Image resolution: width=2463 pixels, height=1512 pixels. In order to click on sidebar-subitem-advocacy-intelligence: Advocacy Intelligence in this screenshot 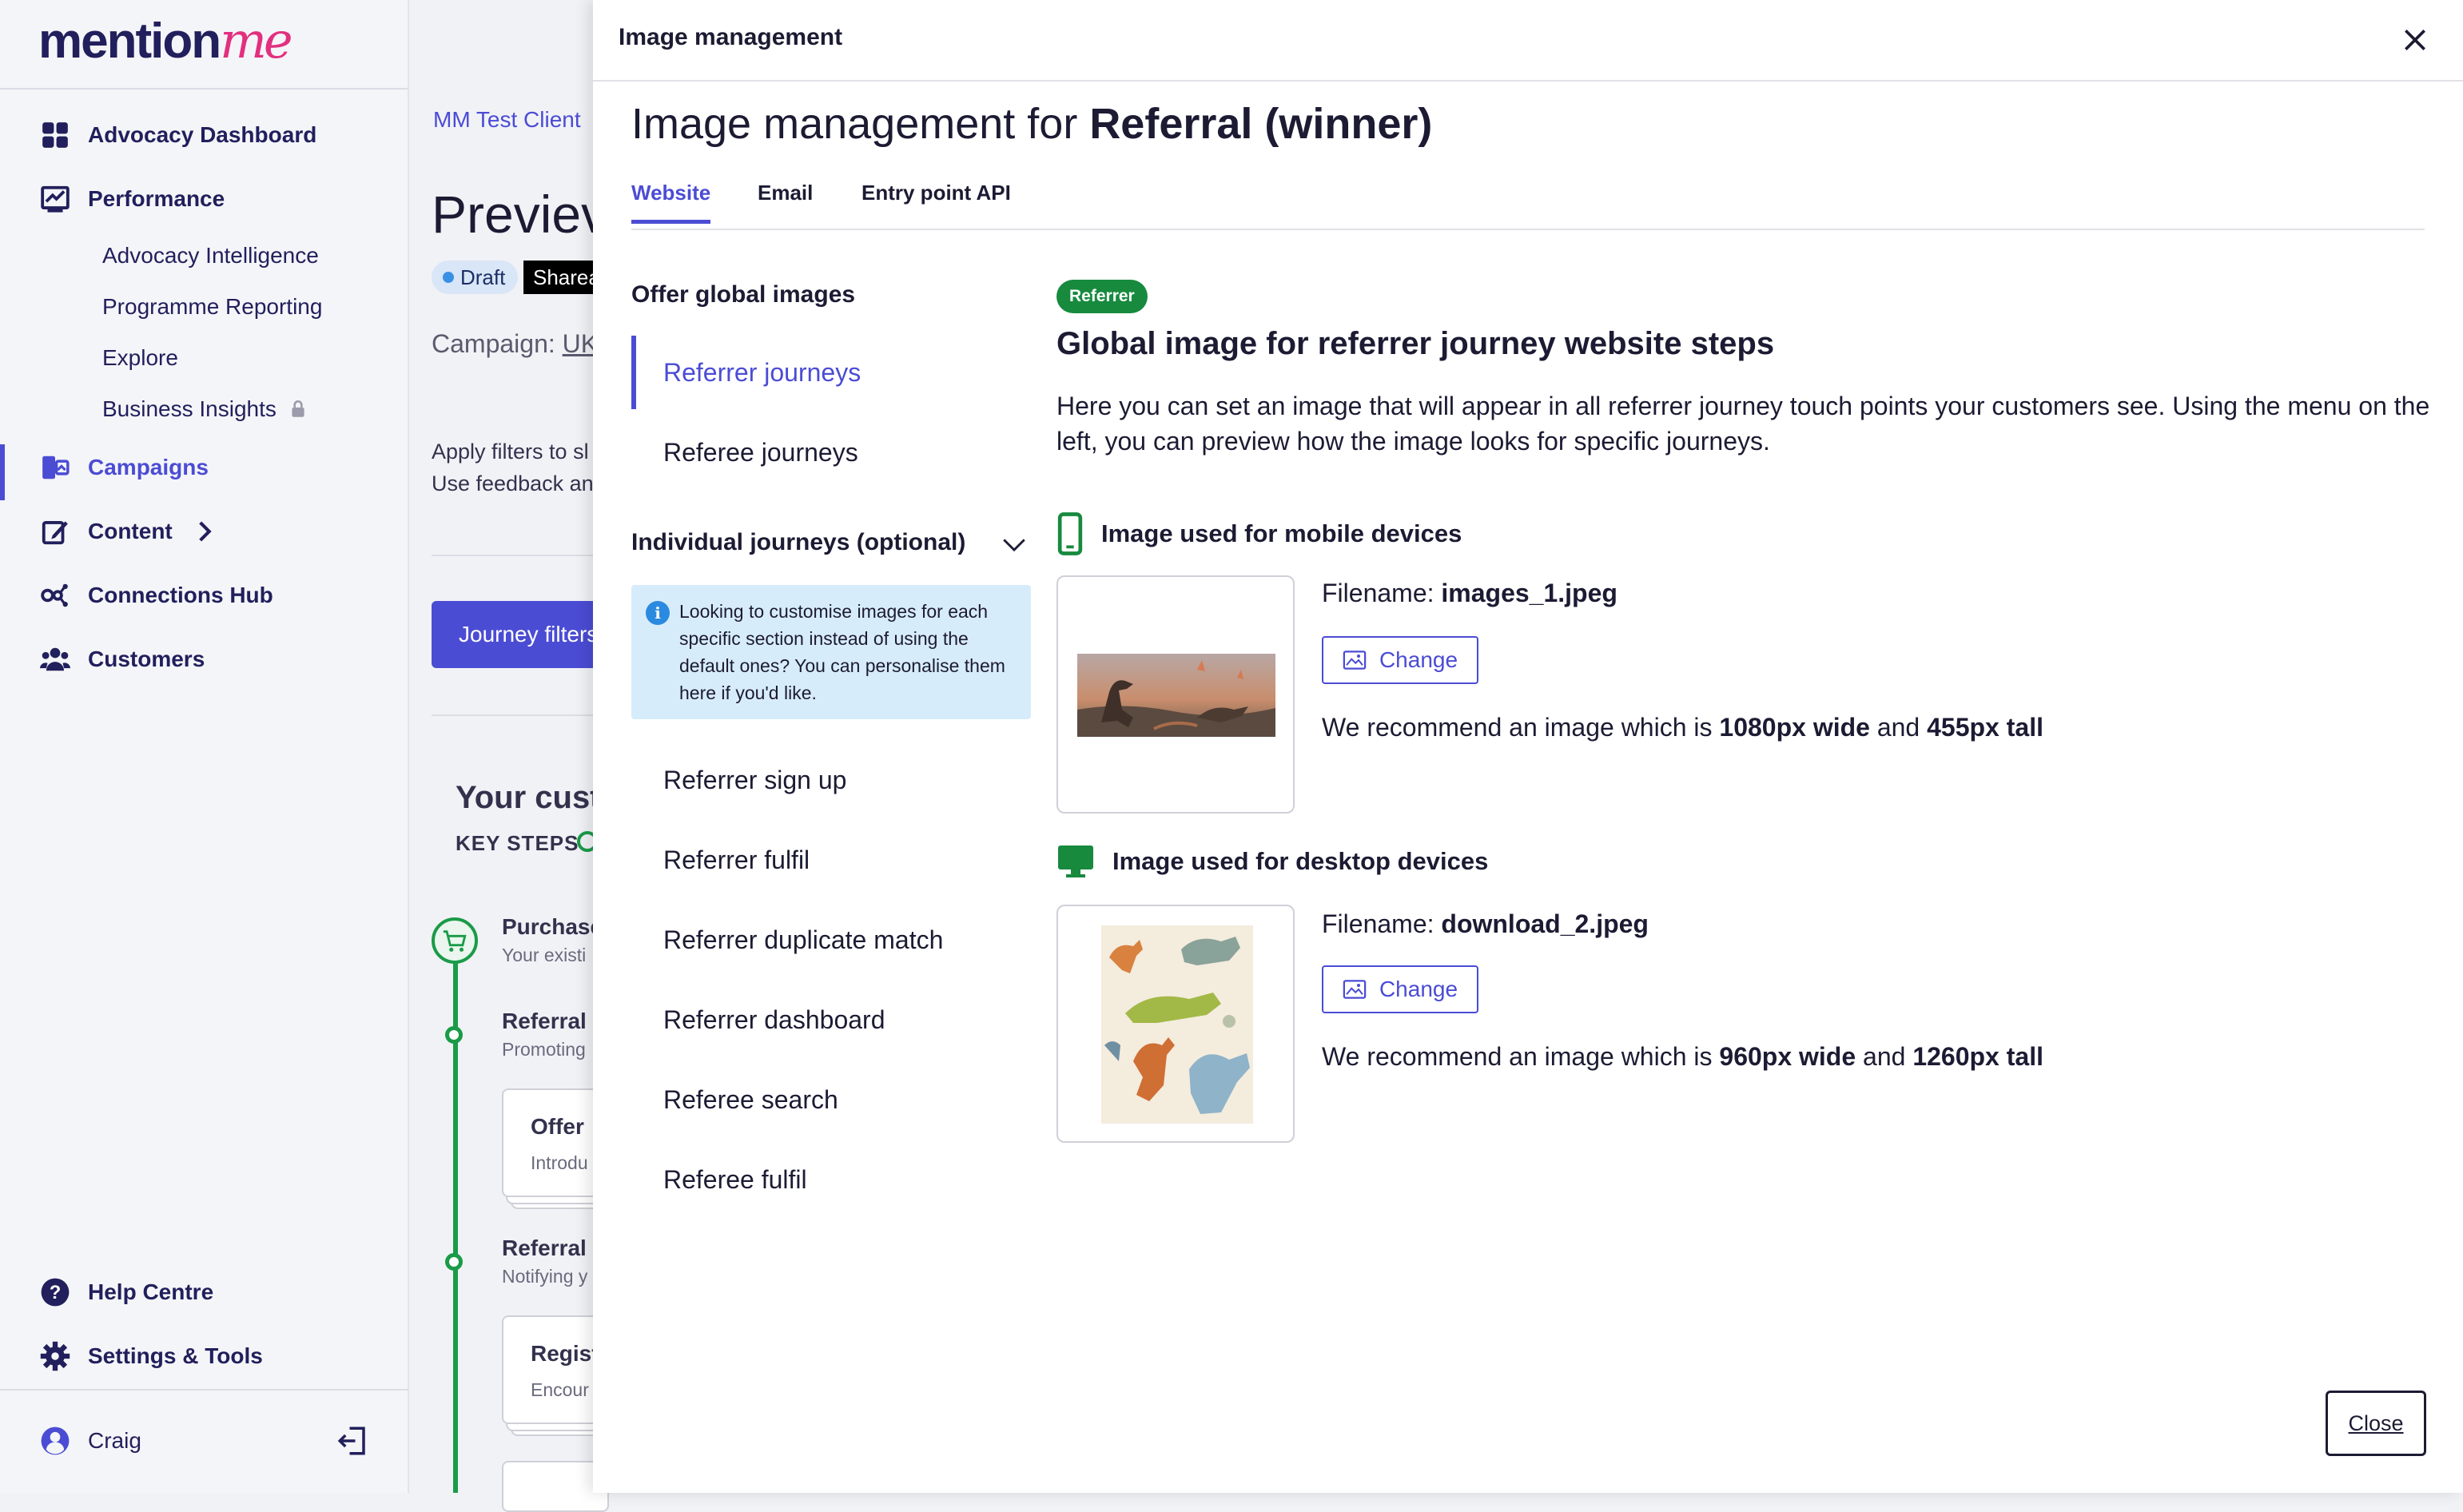, I will do `click(210, 256)`.